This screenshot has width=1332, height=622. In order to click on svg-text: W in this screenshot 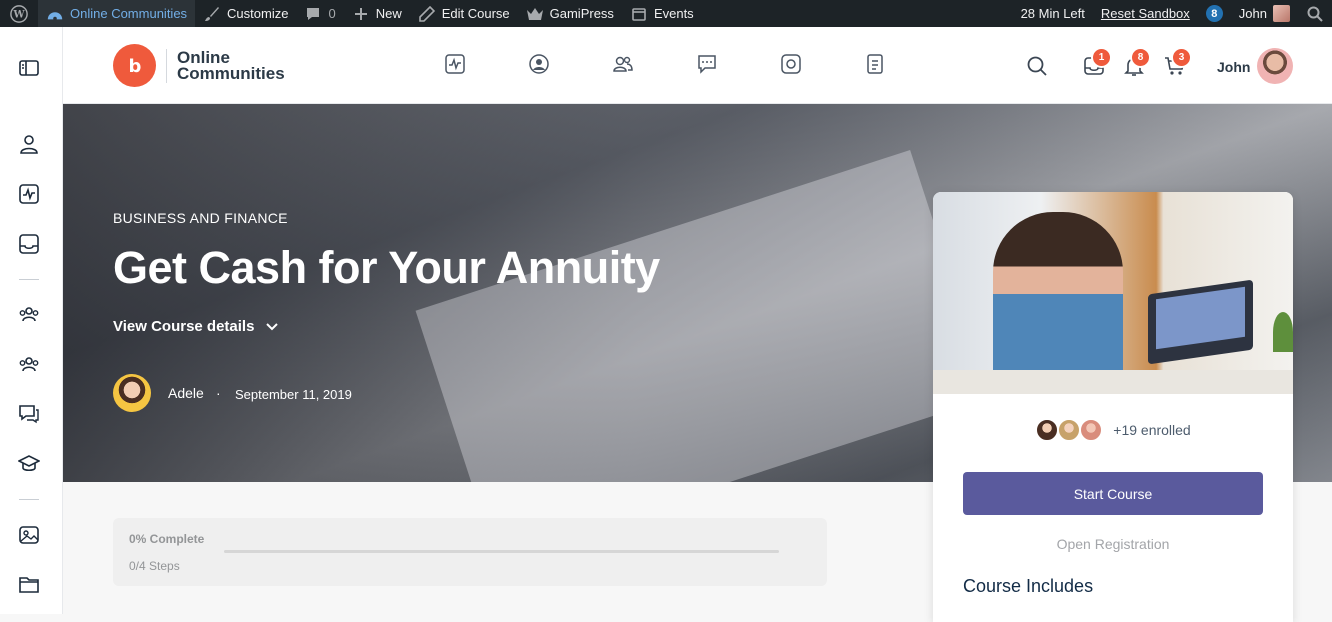, I will do `click(18, 14)`.